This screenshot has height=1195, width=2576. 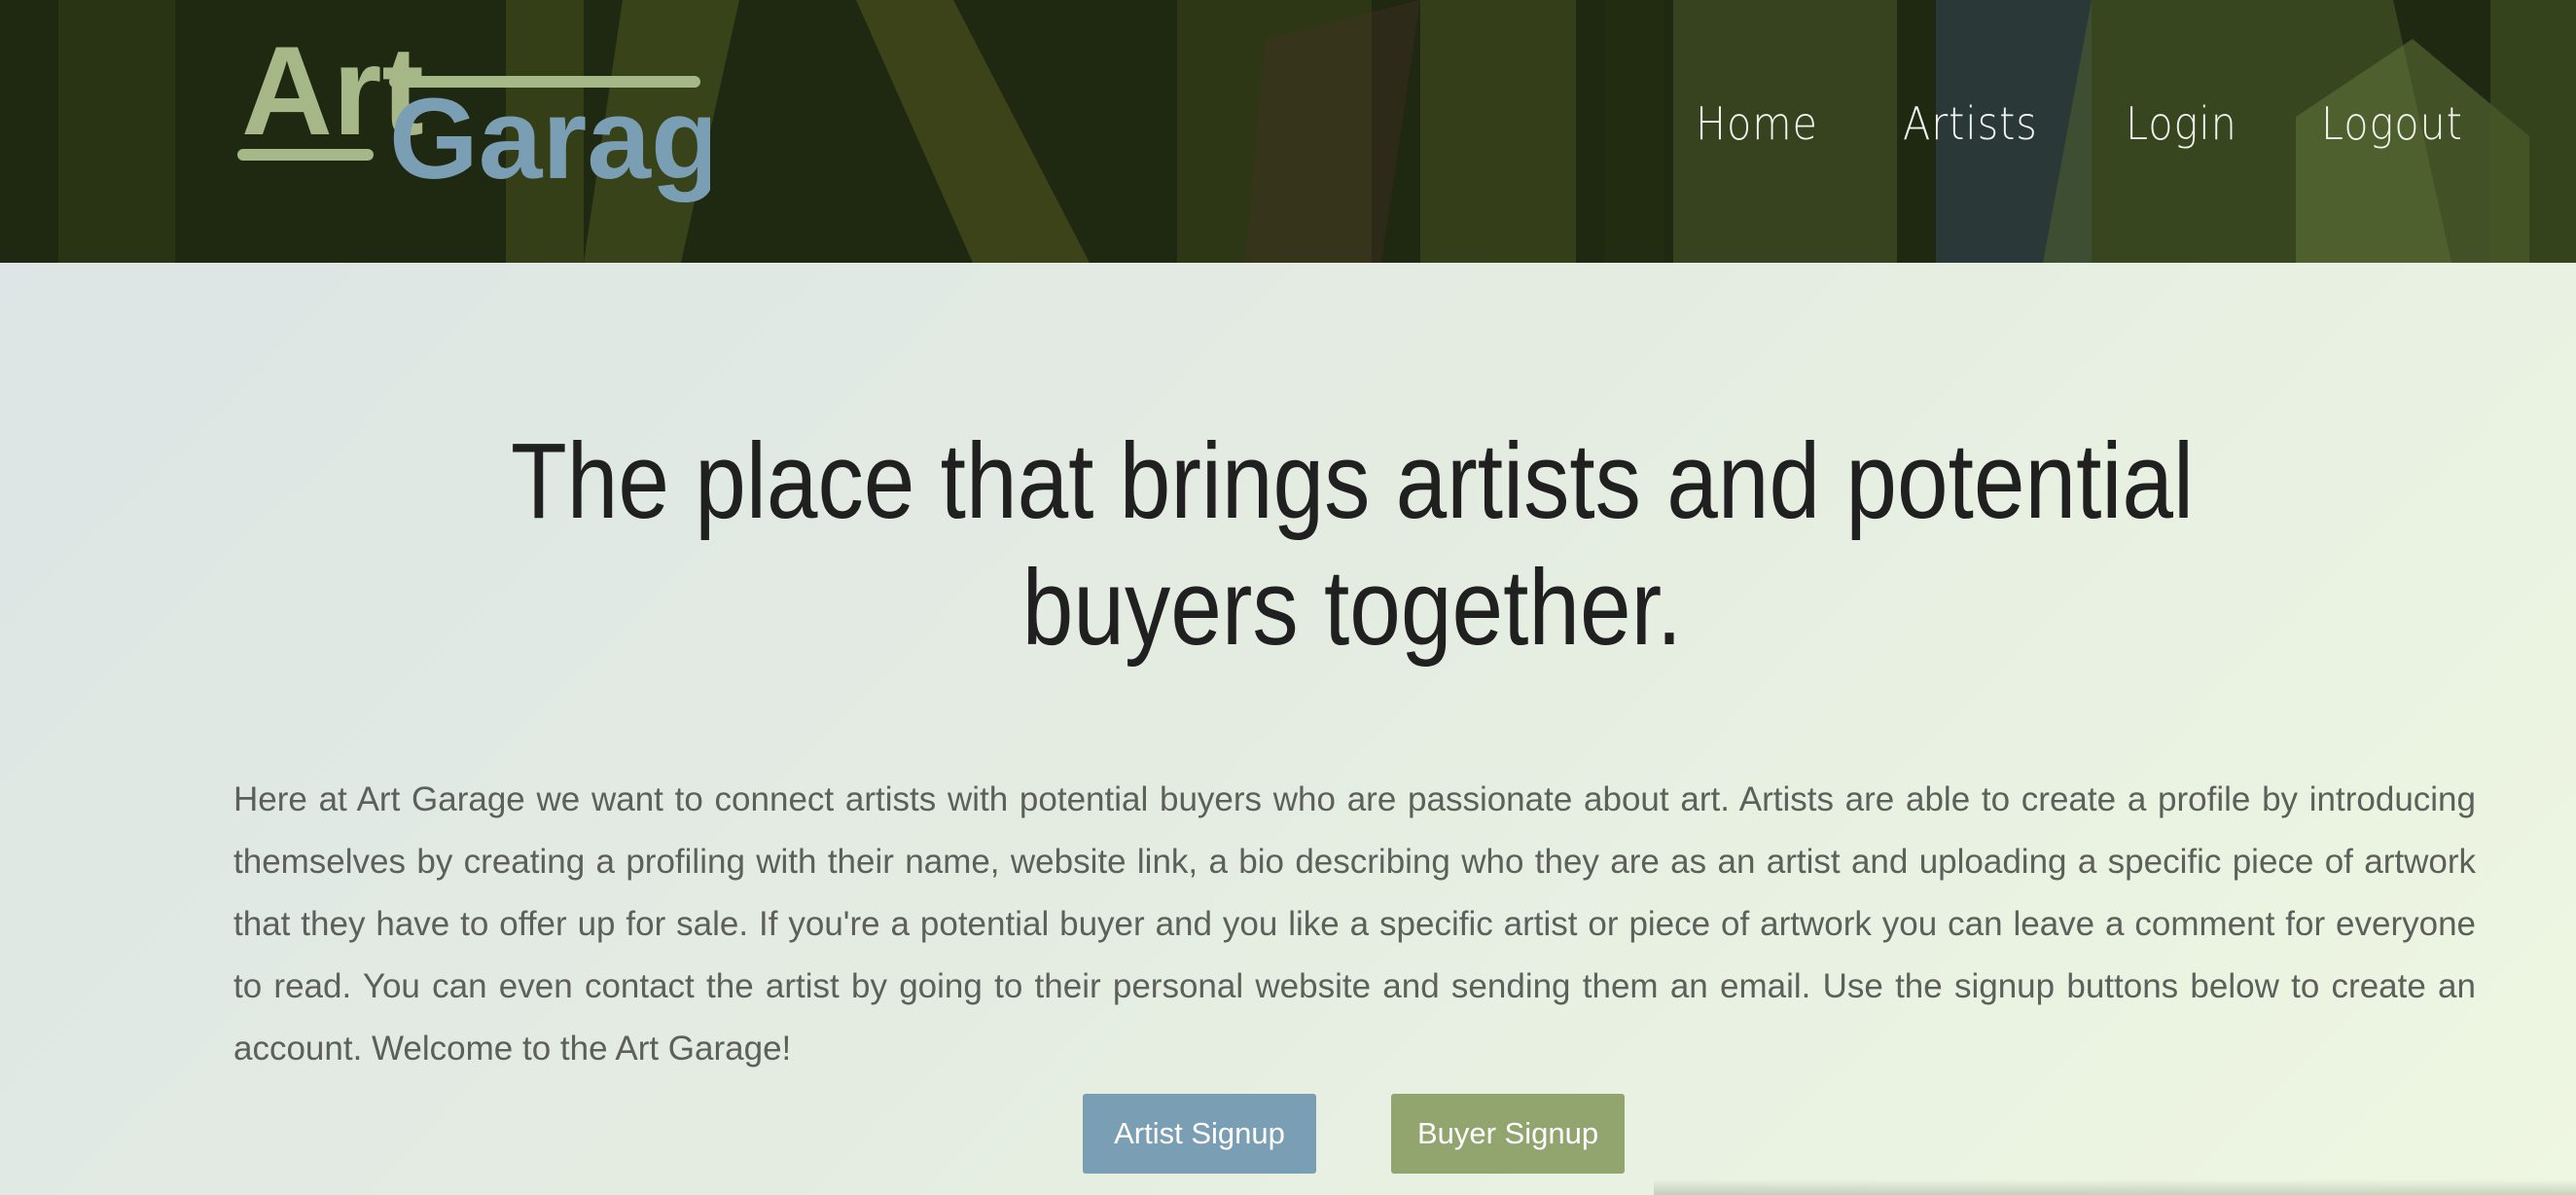 I want to click on art-garage-logo: Art Garage, so click(x=471, y=120).